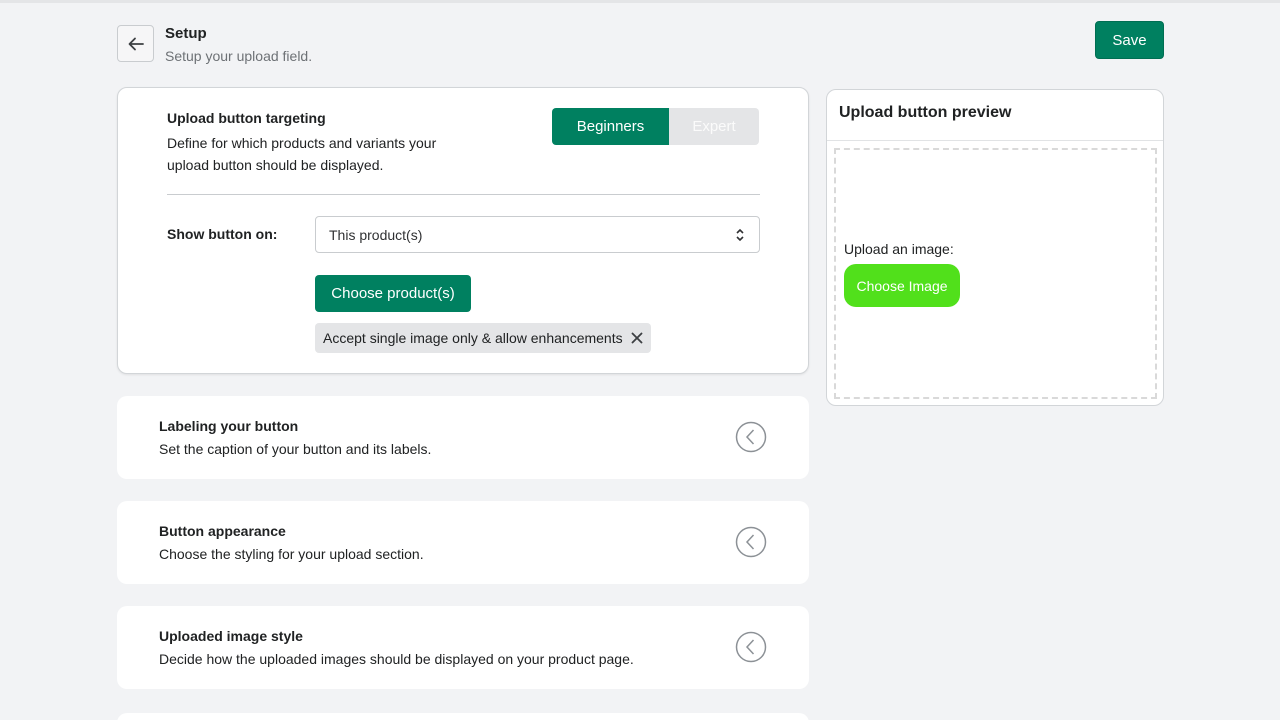  I want to click on choose-products-button: Choose product(s), so click(393, 293).